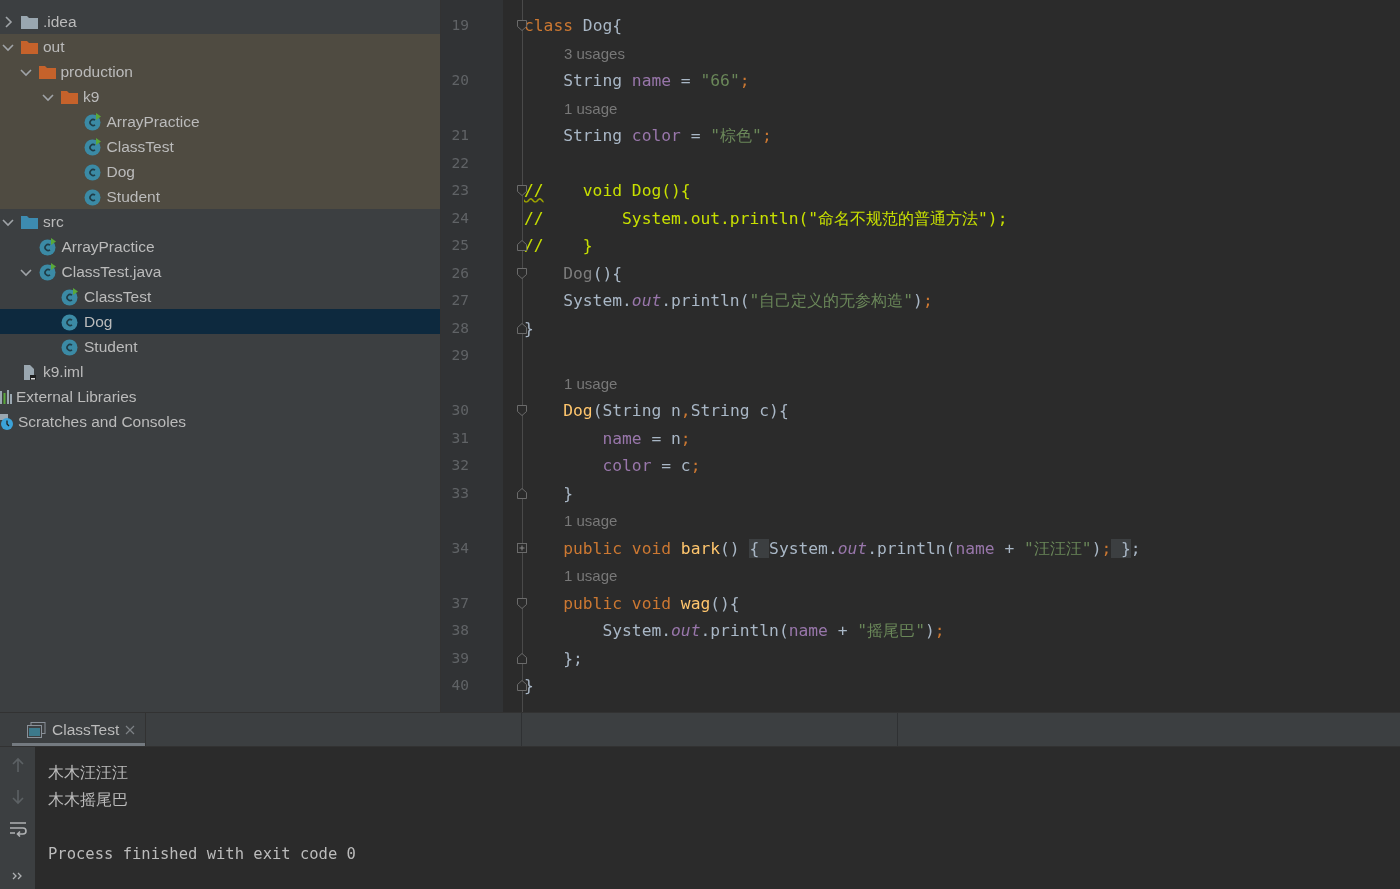 Image resolution: width=1400 pixels, height=889 pixels. Describe the element at coordinates (573, 26) in the screenshot. I see `code-line: class Dog{` at that location.